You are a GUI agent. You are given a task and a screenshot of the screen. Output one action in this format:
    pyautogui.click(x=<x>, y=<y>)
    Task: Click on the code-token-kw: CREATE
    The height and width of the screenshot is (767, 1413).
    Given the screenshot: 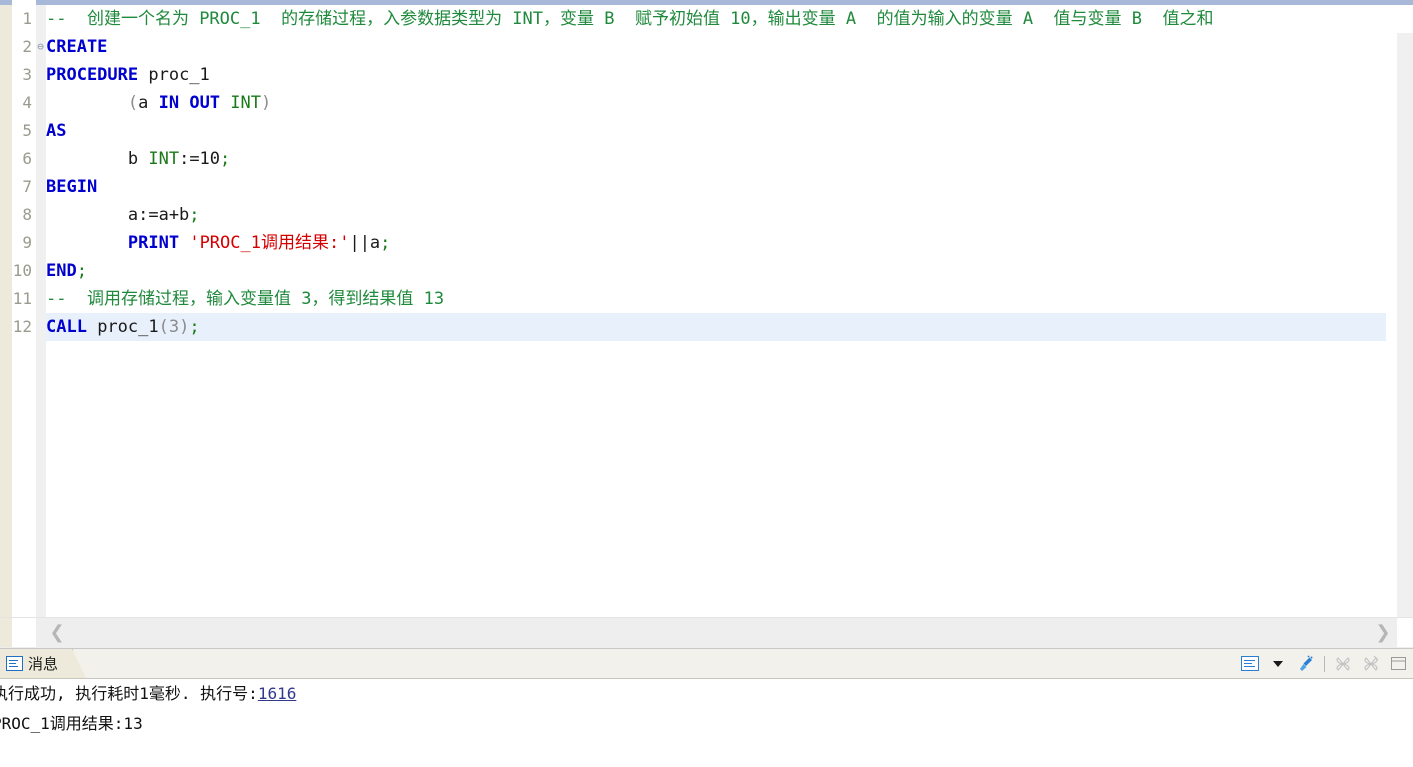 What is the action you would take?
    pyautogui.click(x=77, y=47)
    